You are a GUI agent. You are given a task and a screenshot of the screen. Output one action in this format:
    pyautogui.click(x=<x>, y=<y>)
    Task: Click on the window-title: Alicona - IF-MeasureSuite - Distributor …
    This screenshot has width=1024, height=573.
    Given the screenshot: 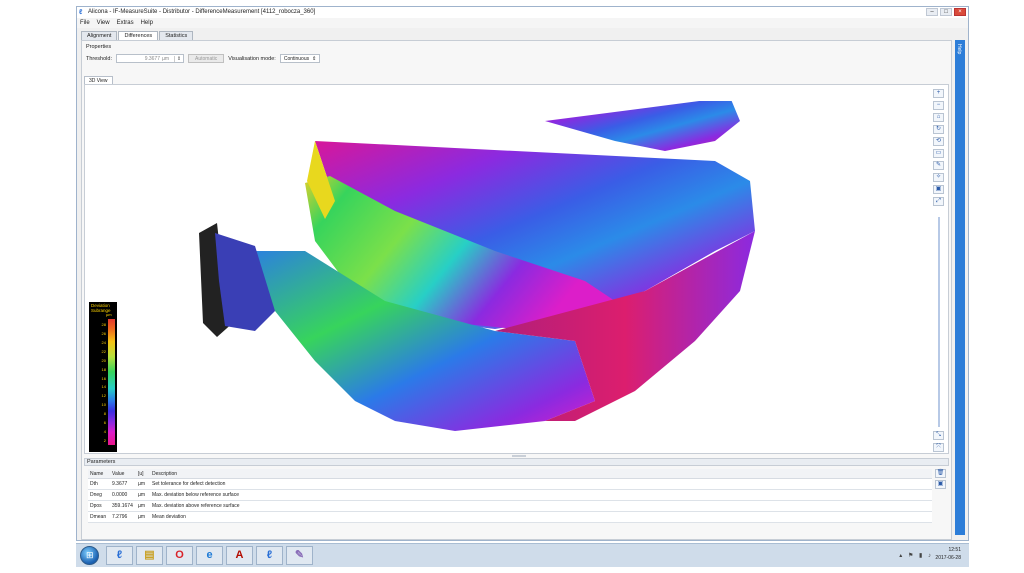 What is the action you would take?
    pyautogui.click(x=202, y=12)
    